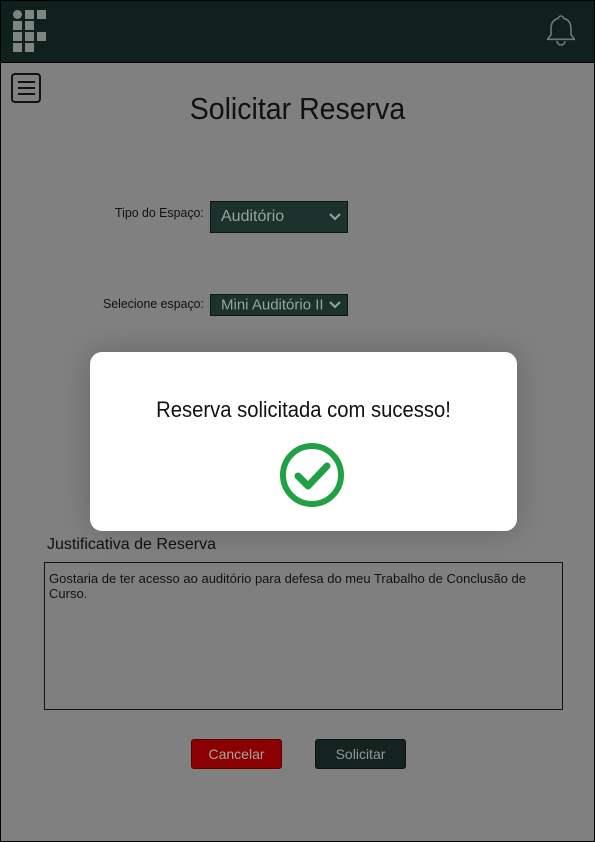 This screenshot has height=842, width=595. Describe the element at coordinates (30, 31) in the screenshot. I see `ifpe-logo-icon` at that location.